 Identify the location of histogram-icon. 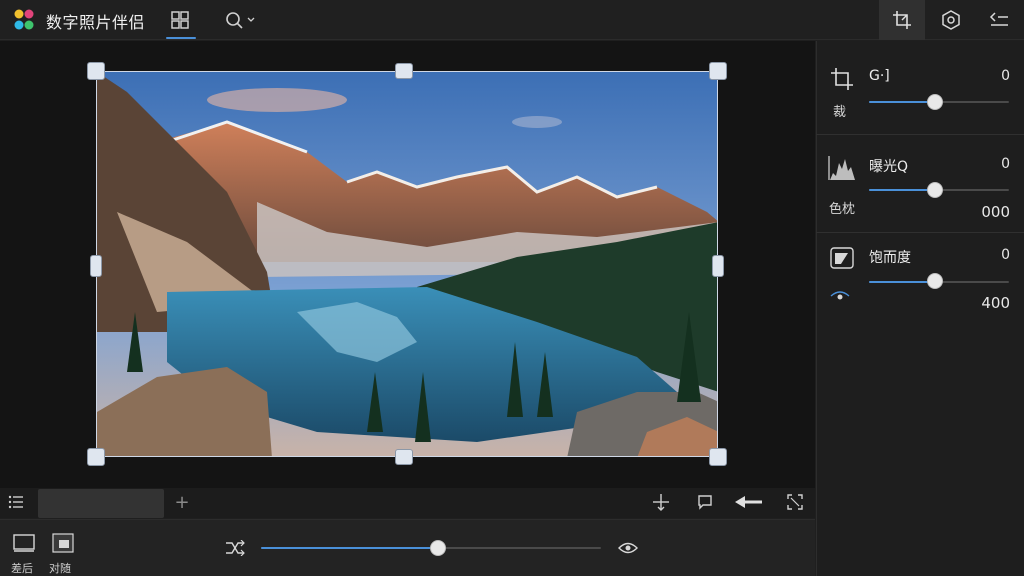
(842, 168).